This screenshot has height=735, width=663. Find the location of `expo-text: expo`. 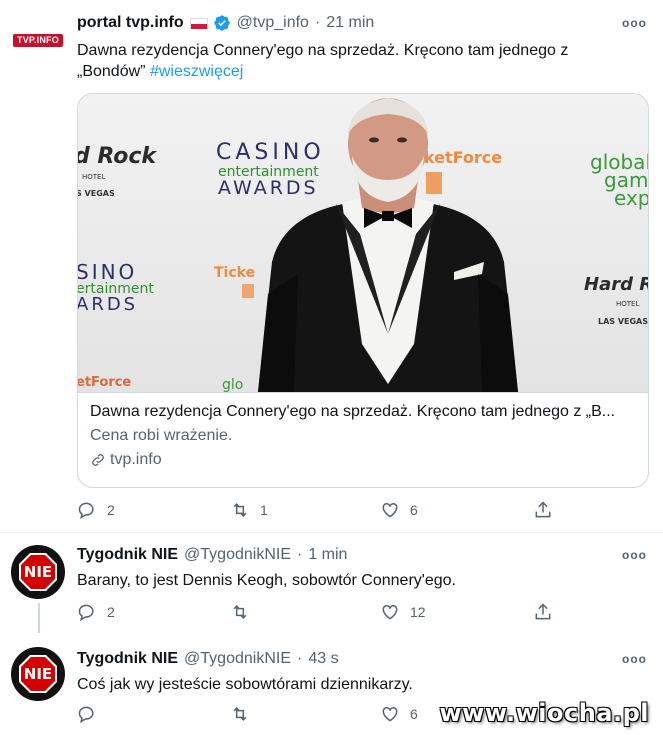

expo-text: expo is located at coordinates (631, 198).